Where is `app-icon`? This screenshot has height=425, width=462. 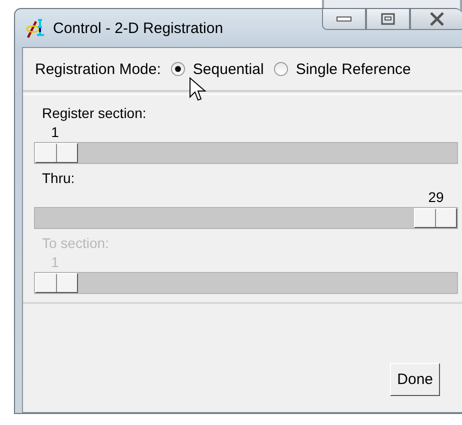
app-icon is located at coordinates (36, 28).